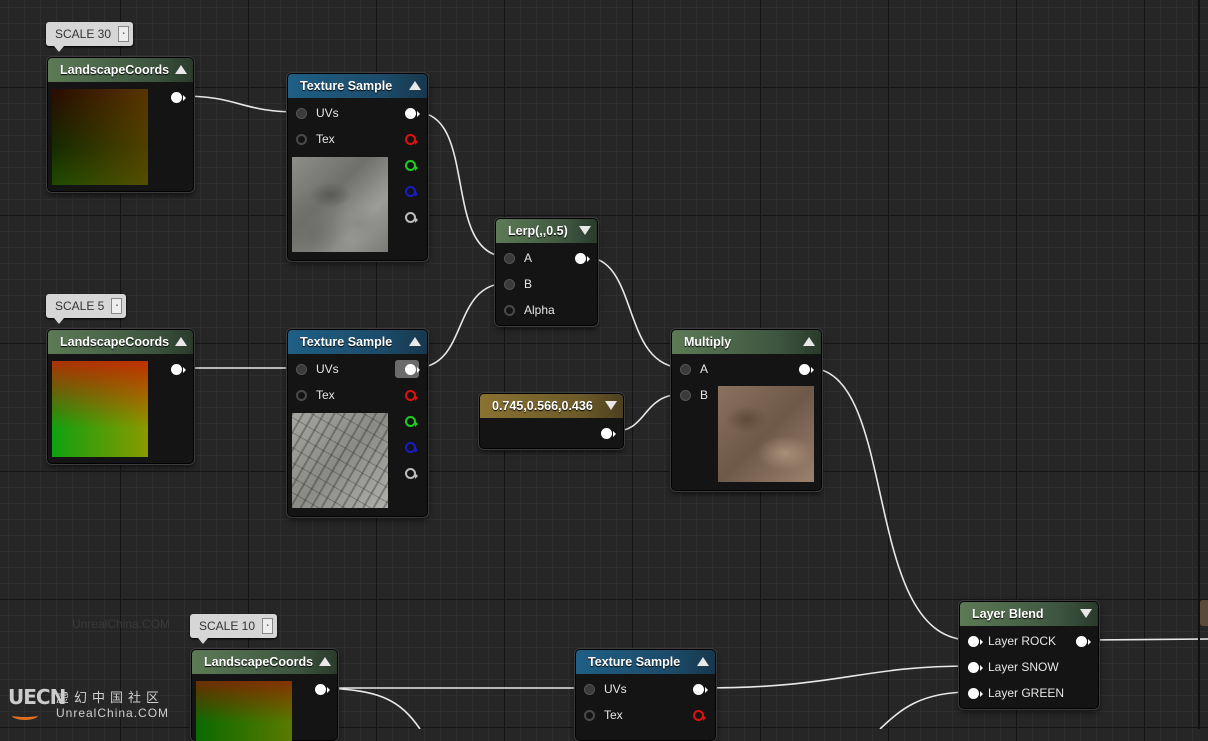 Image resolution: width=1208 pixels, height=741 pixels. I want to click on node-header: Multiply, so click(746, 342).